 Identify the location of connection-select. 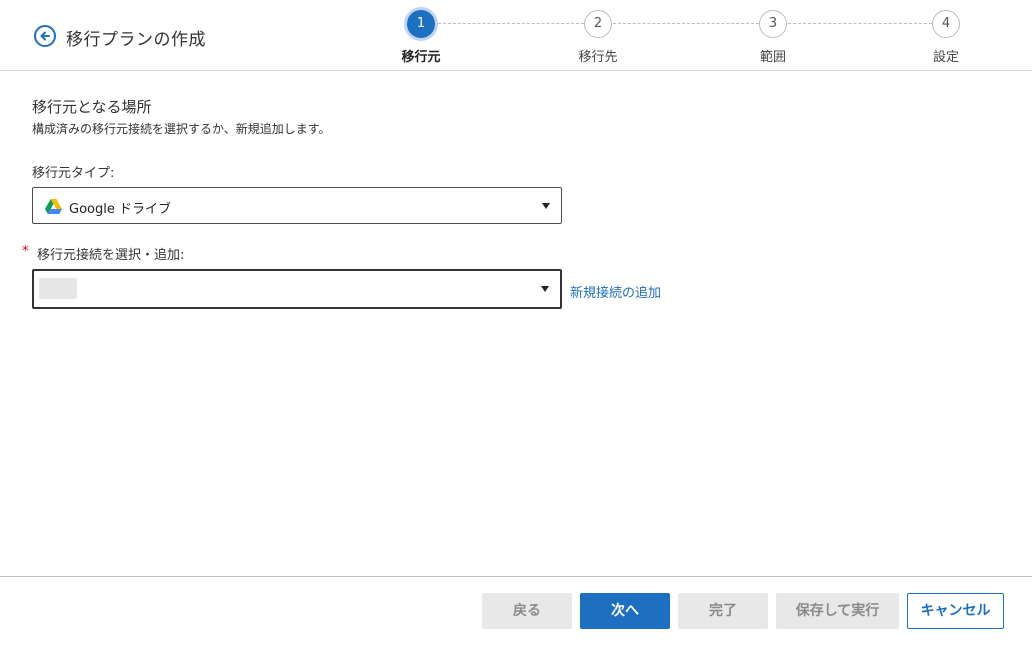
(297, 289).